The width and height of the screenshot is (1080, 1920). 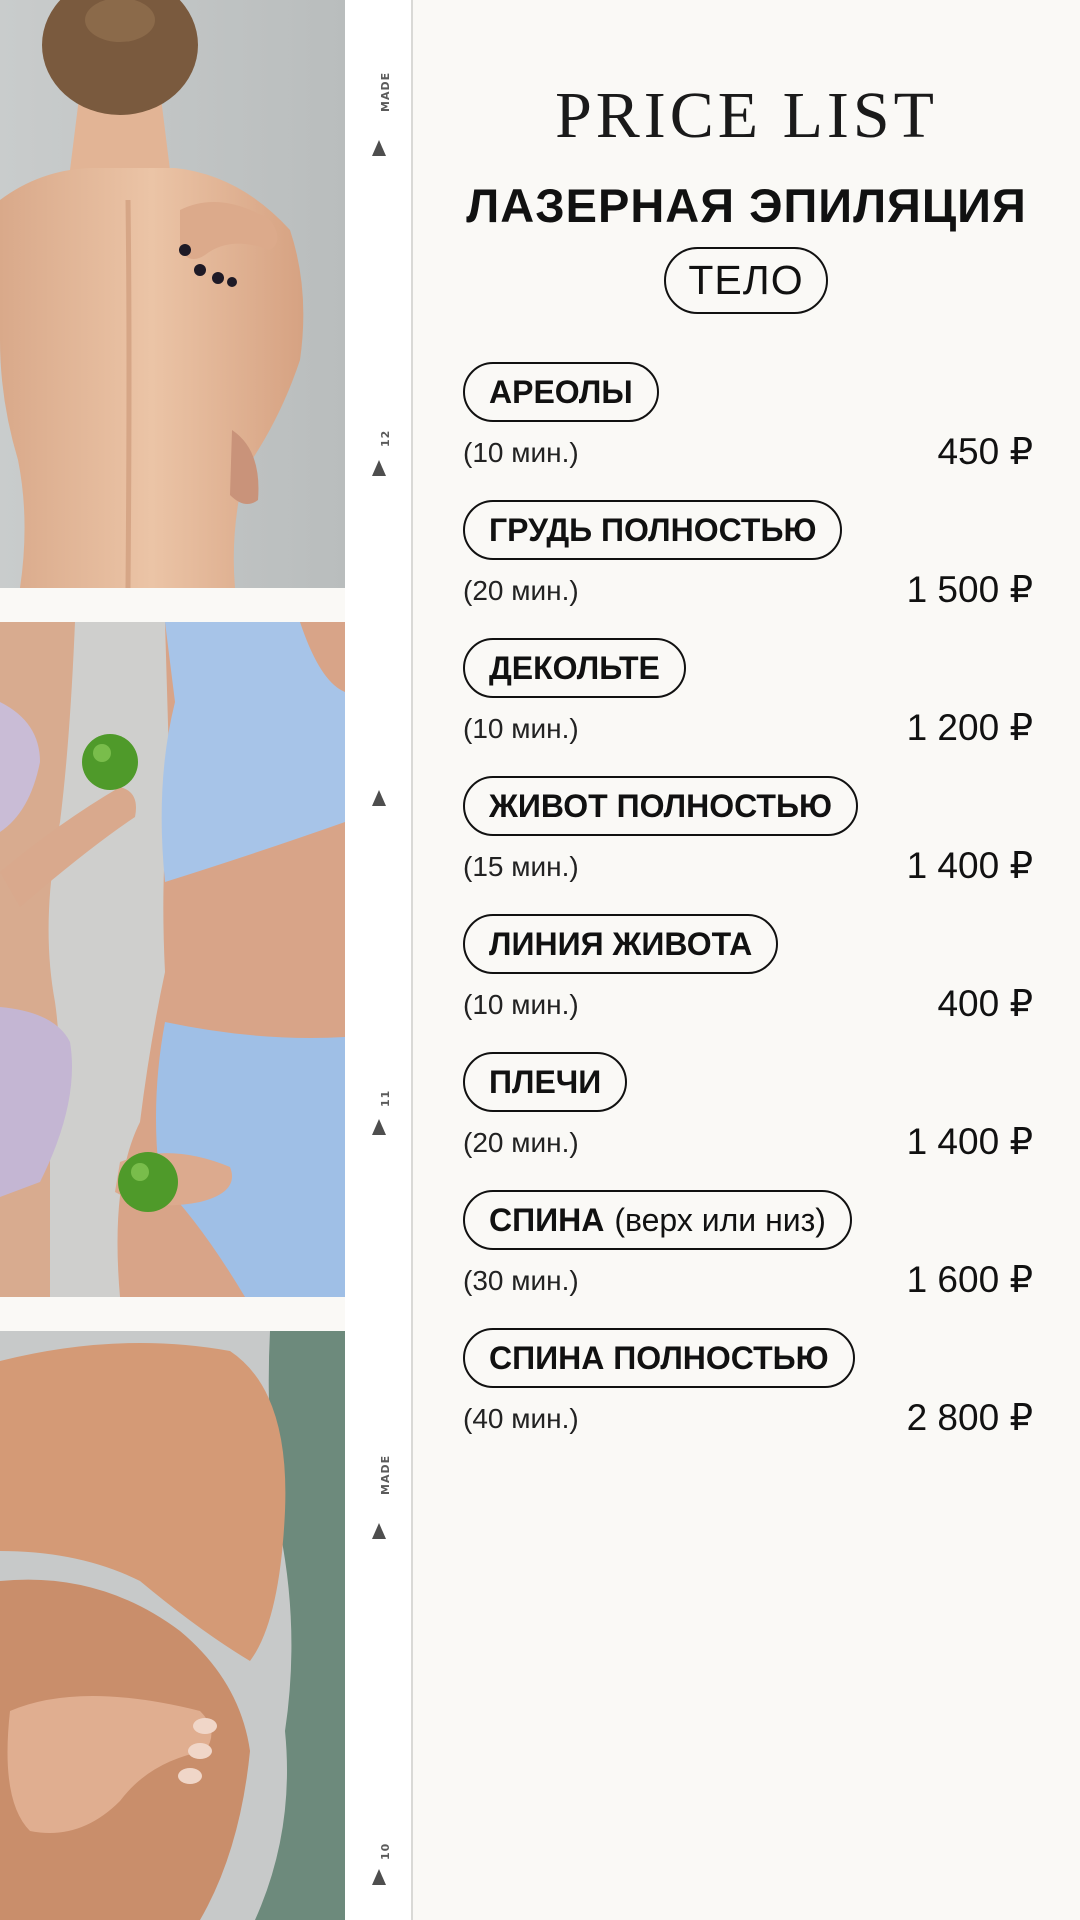 I want to click on service-name-pill: СПИНА (верх или низ), so click(x=657, y=1220).